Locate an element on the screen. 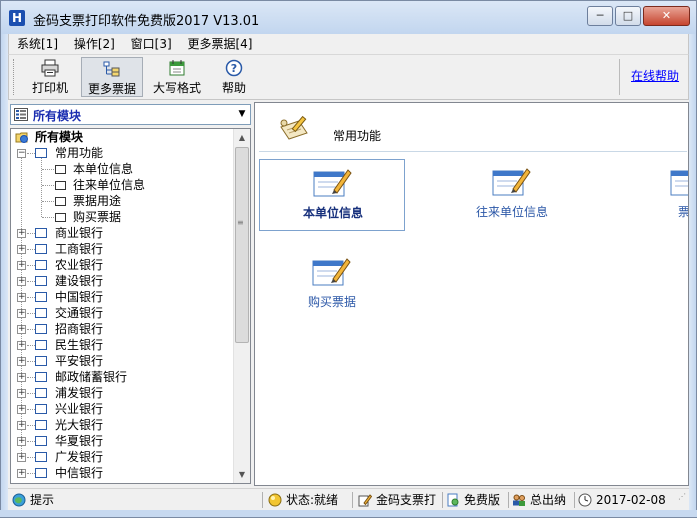 This screenshot has width=697, height=518. func-own-unit-info: 本单位信息 is located at coordinates (332, 195).